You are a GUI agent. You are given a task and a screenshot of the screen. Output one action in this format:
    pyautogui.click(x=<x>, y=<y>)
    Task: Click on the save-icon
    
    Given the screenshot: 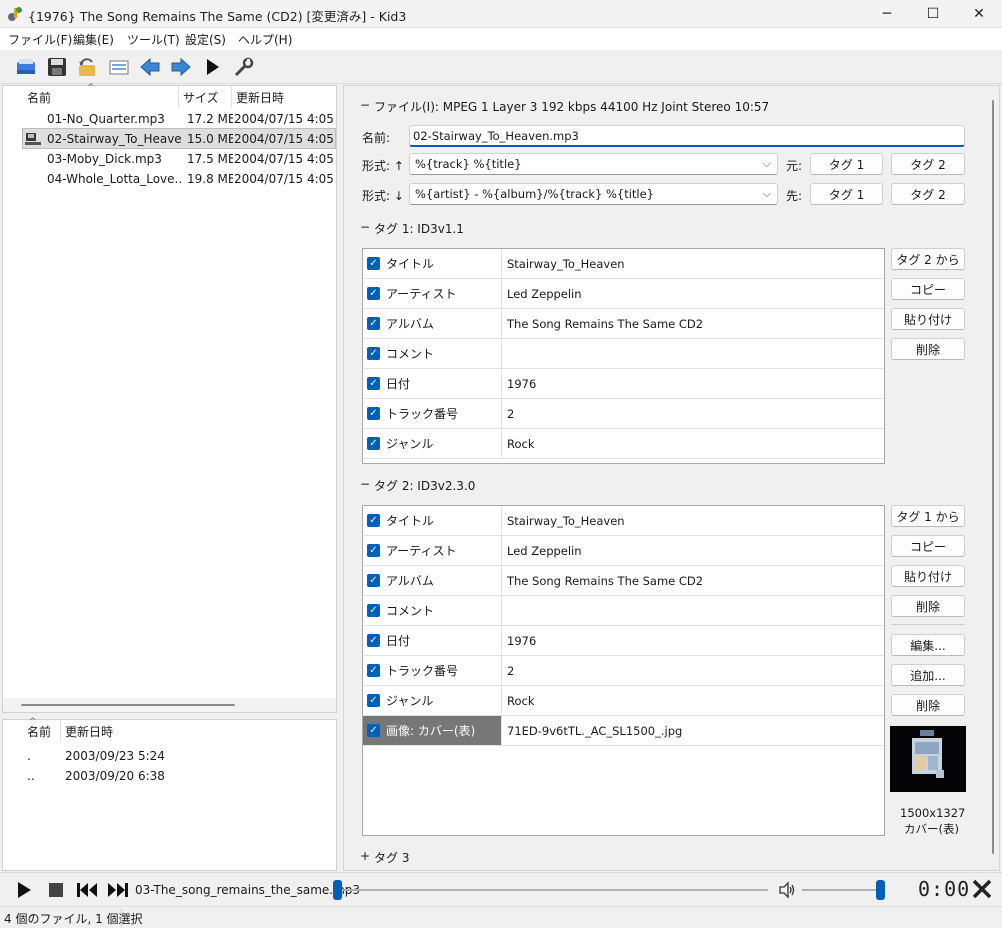 What is the action you would take?
    pyautogui.click(x=57, y=67)
    